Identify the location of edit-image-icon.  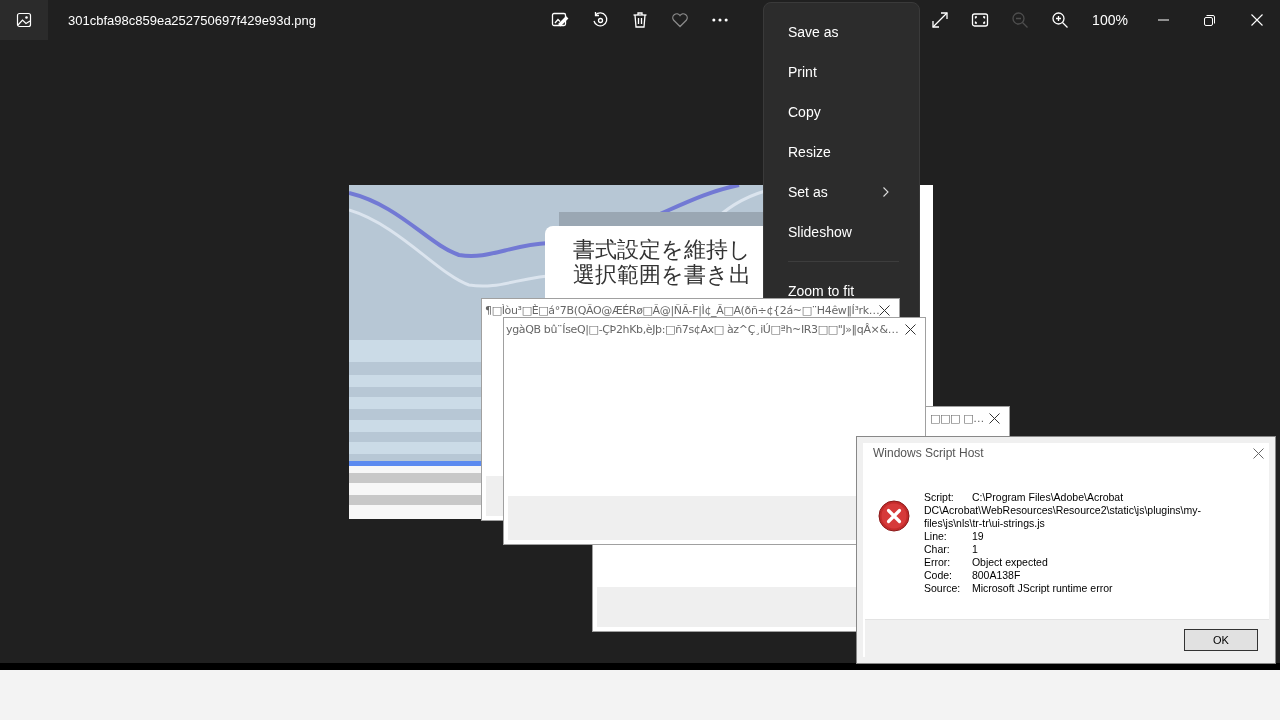
(560, 20).